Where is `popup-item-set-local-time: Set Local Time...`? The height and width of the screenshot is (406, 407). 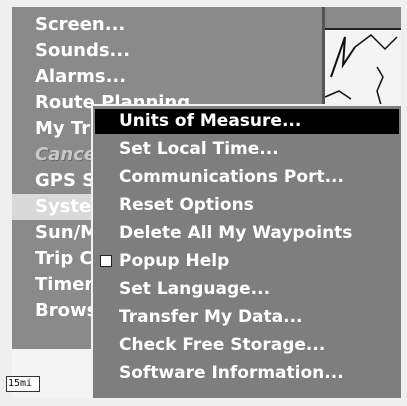
popup-item-set-local-time: Set Local Time... is located at coordinates (247, 149).